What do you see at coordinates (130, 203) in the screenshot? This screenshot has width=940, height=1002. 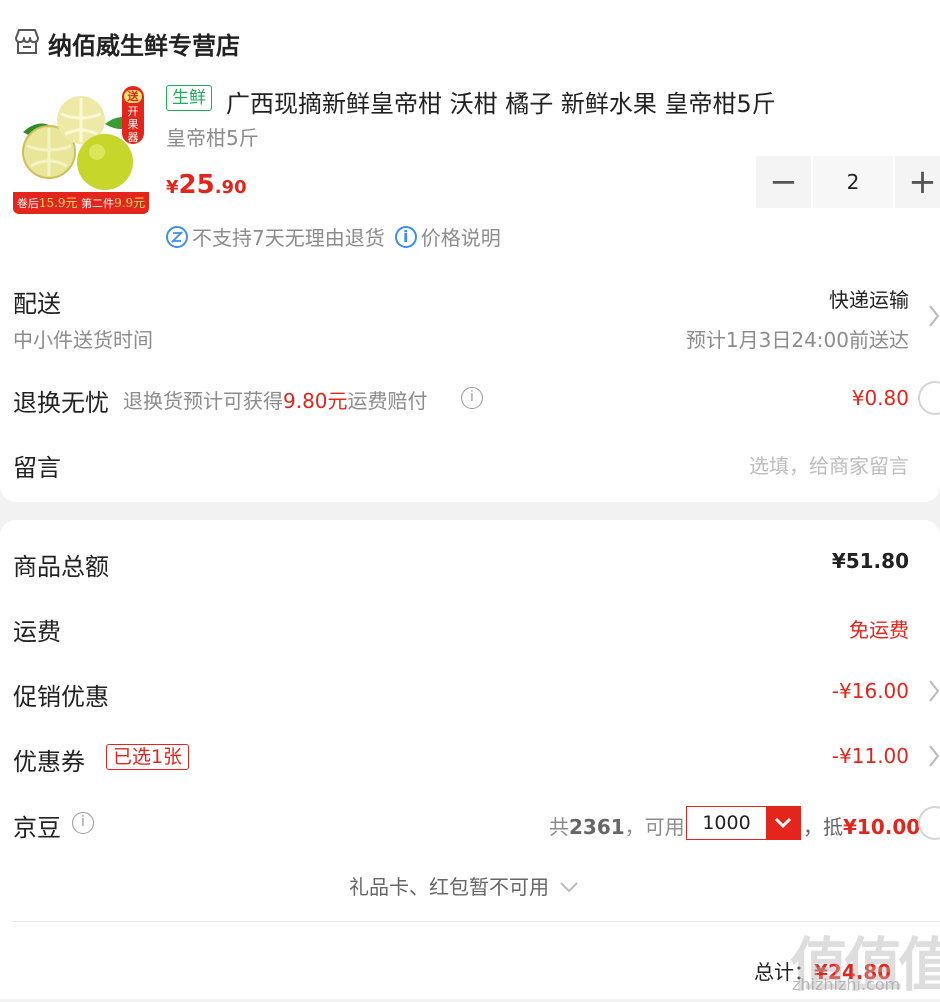 I see `promo-banner-price-2: 9.9元` at bounding box center [130, 203].